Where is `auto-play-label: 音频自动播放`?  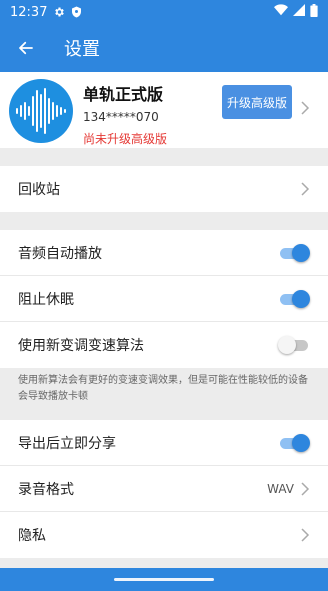
auto-play-label: 音频自动播放 is located at coordinates (60, 253).